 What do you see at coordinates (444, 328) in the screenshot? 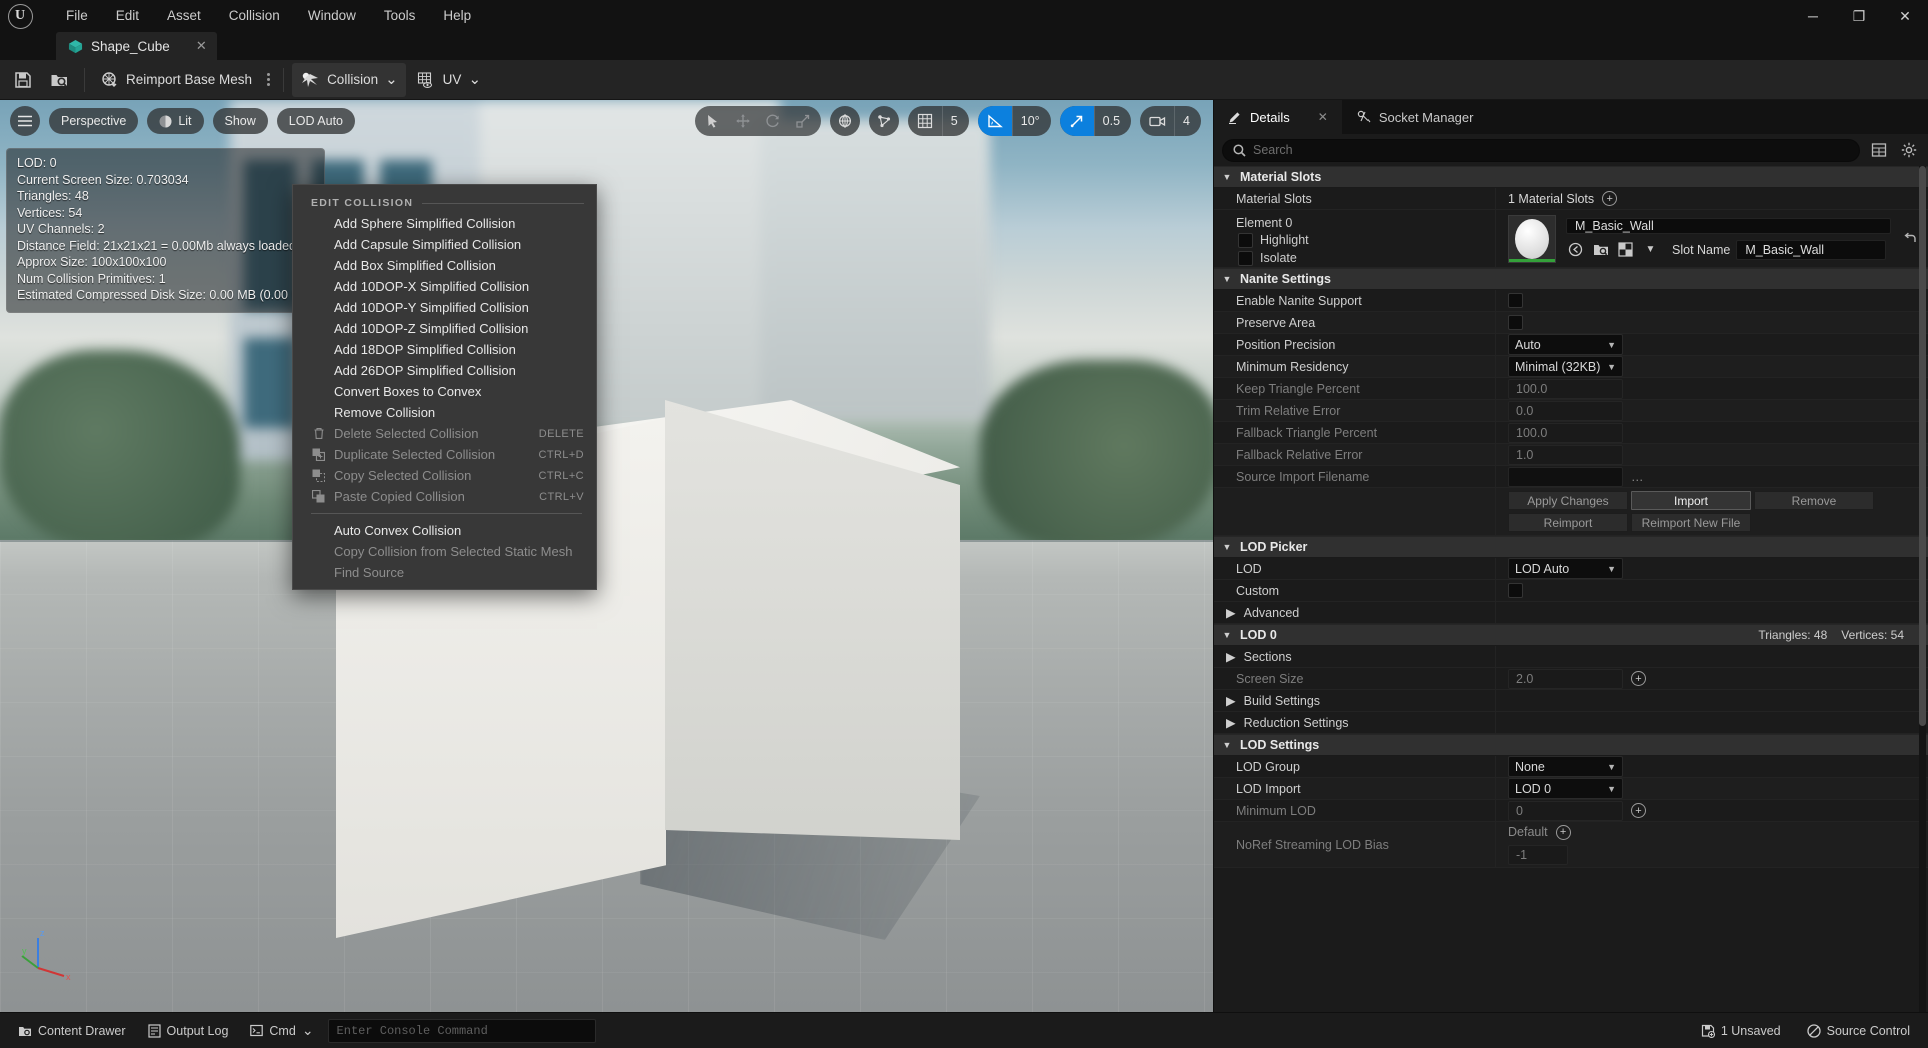
I see `menu-item-add-10dop-z: Add 10DOP-Z Simplified Collision` at bounding box center [444, 328].